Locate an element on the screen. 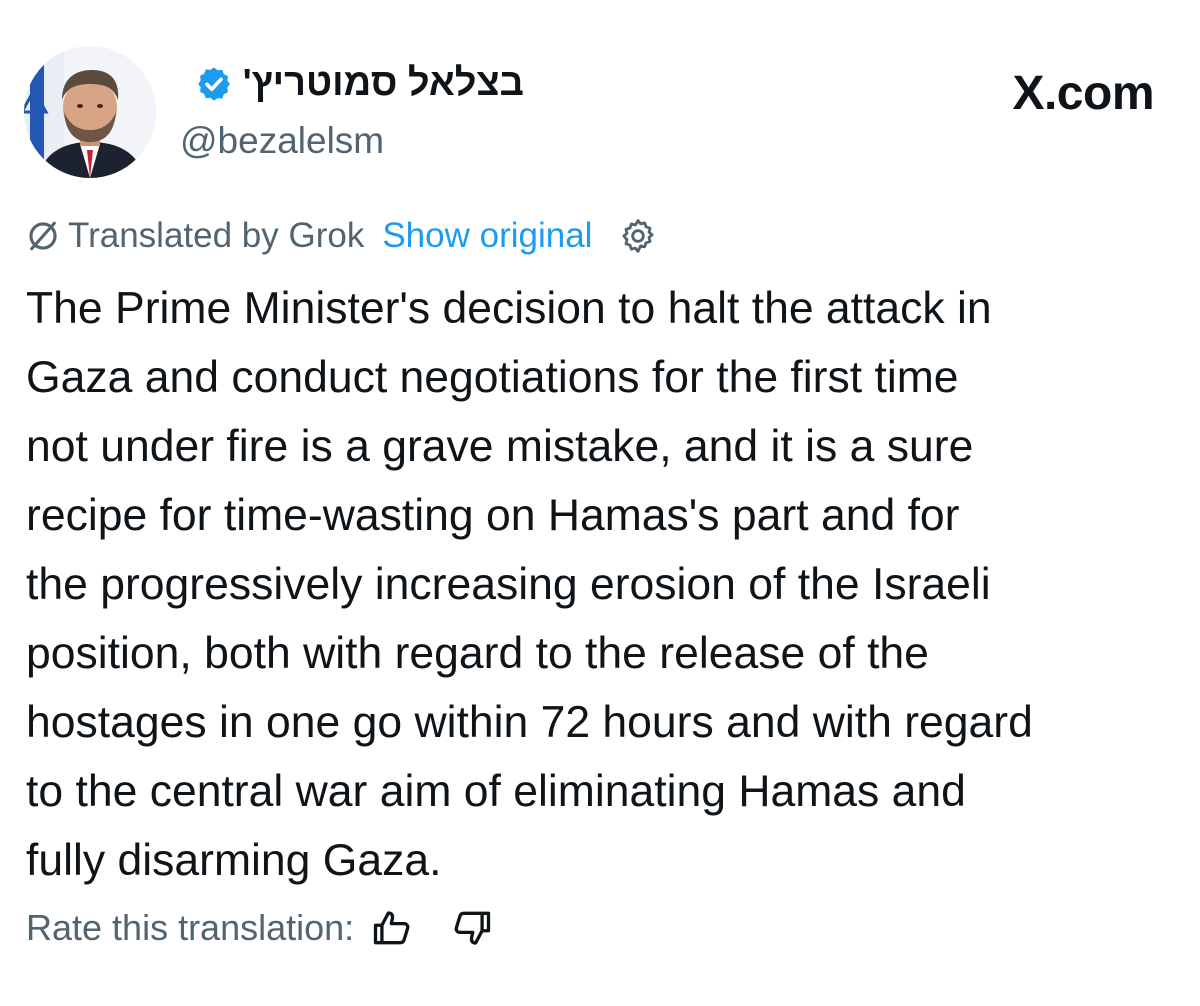 This screenshot has height=1006, width=1200. grok-icon is located at coordinates (43, 236).